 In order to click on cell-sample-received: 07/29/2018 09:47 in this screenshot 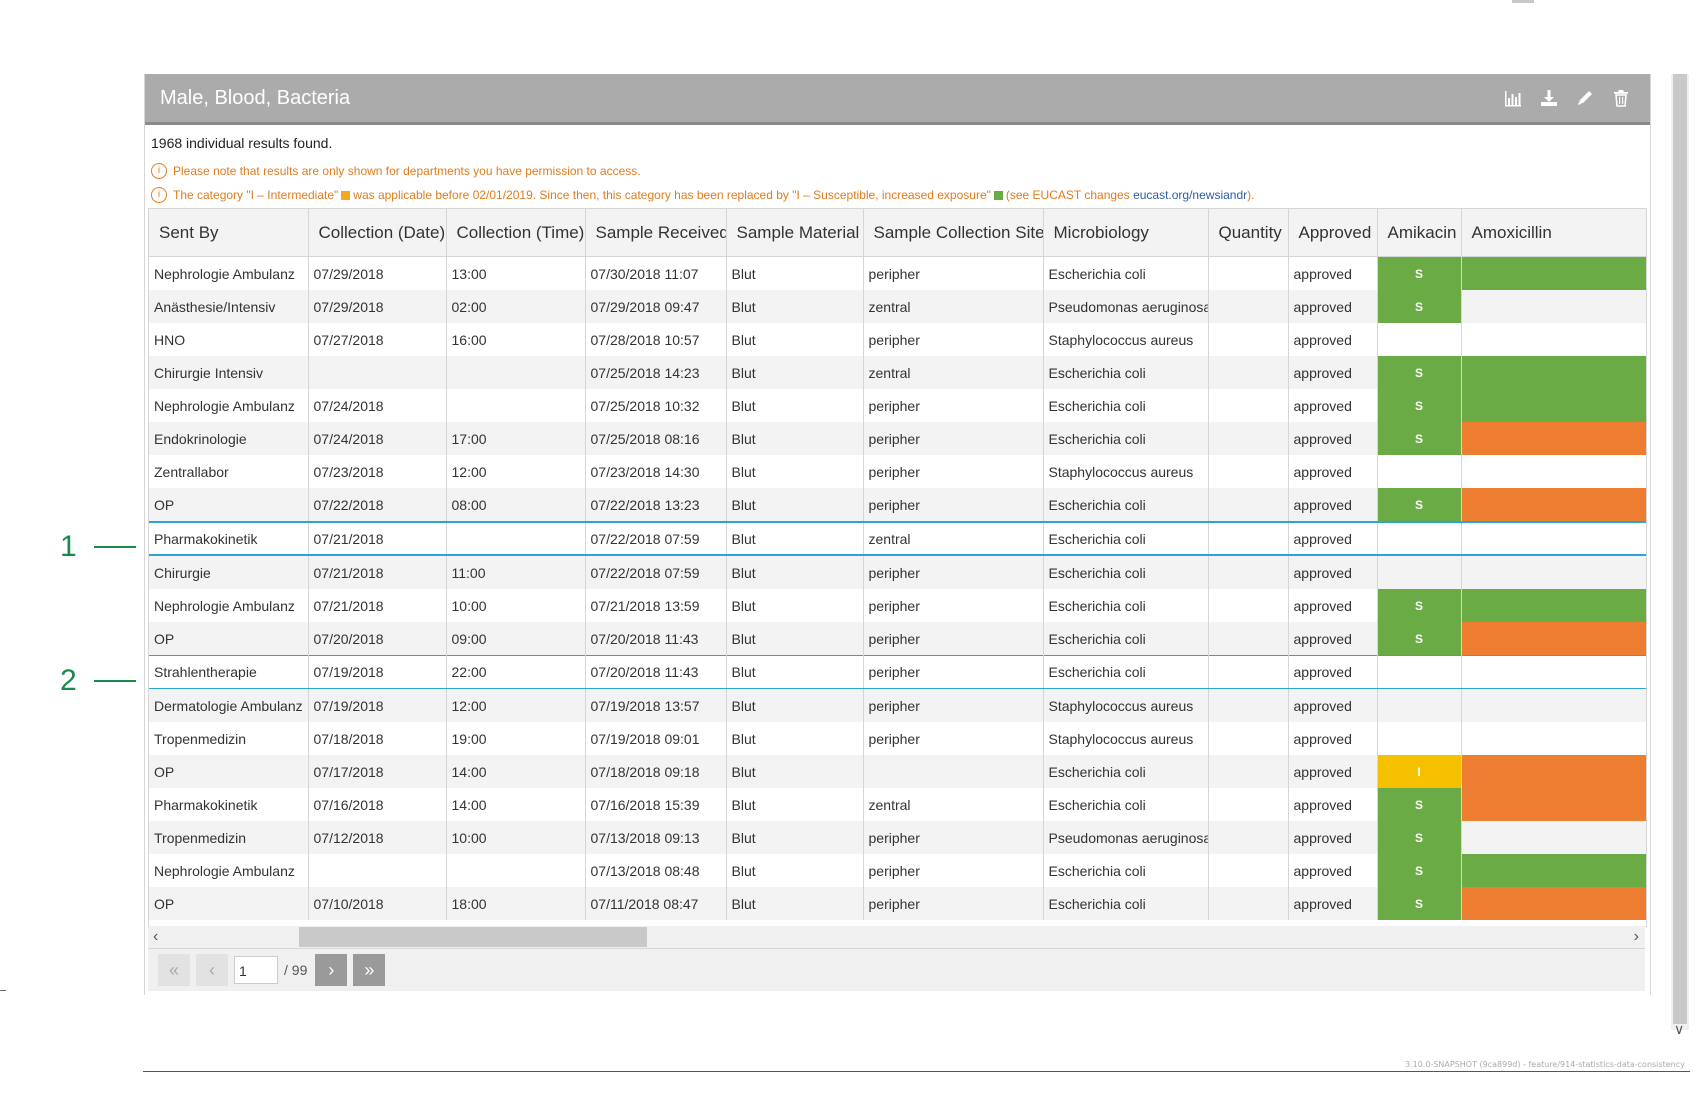, I will do `click(656, 306)`.